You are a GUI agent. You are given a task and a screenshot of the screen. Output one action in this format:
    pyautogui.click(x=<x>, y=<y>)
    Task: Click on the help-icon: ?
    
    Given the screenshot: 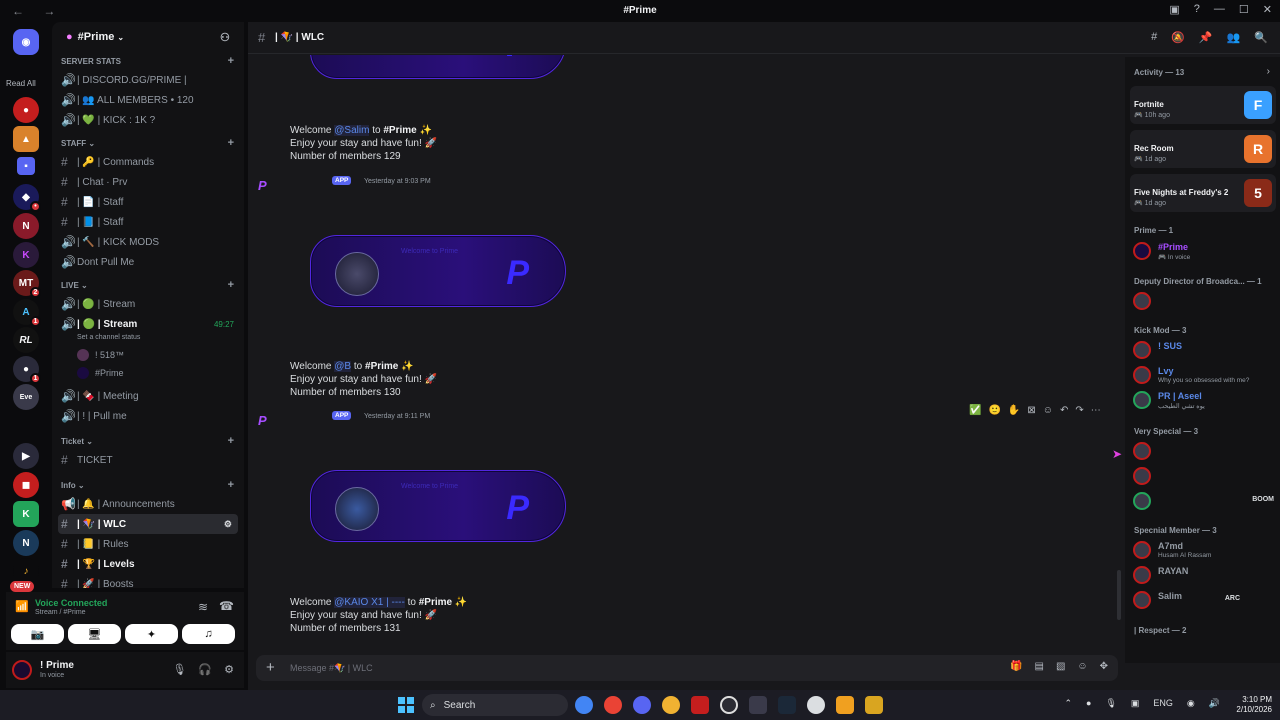 What is the action you would take?
    pyautogui.click(x=1197, y=9)
    